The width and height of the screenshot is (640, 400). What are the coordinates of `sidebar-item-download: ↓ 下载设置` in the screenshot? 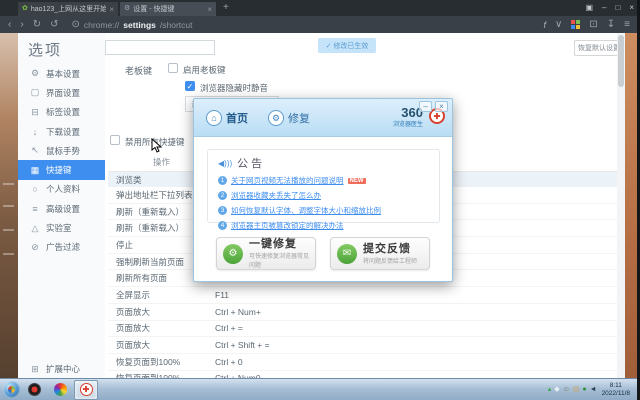 It's located at (61, 131).